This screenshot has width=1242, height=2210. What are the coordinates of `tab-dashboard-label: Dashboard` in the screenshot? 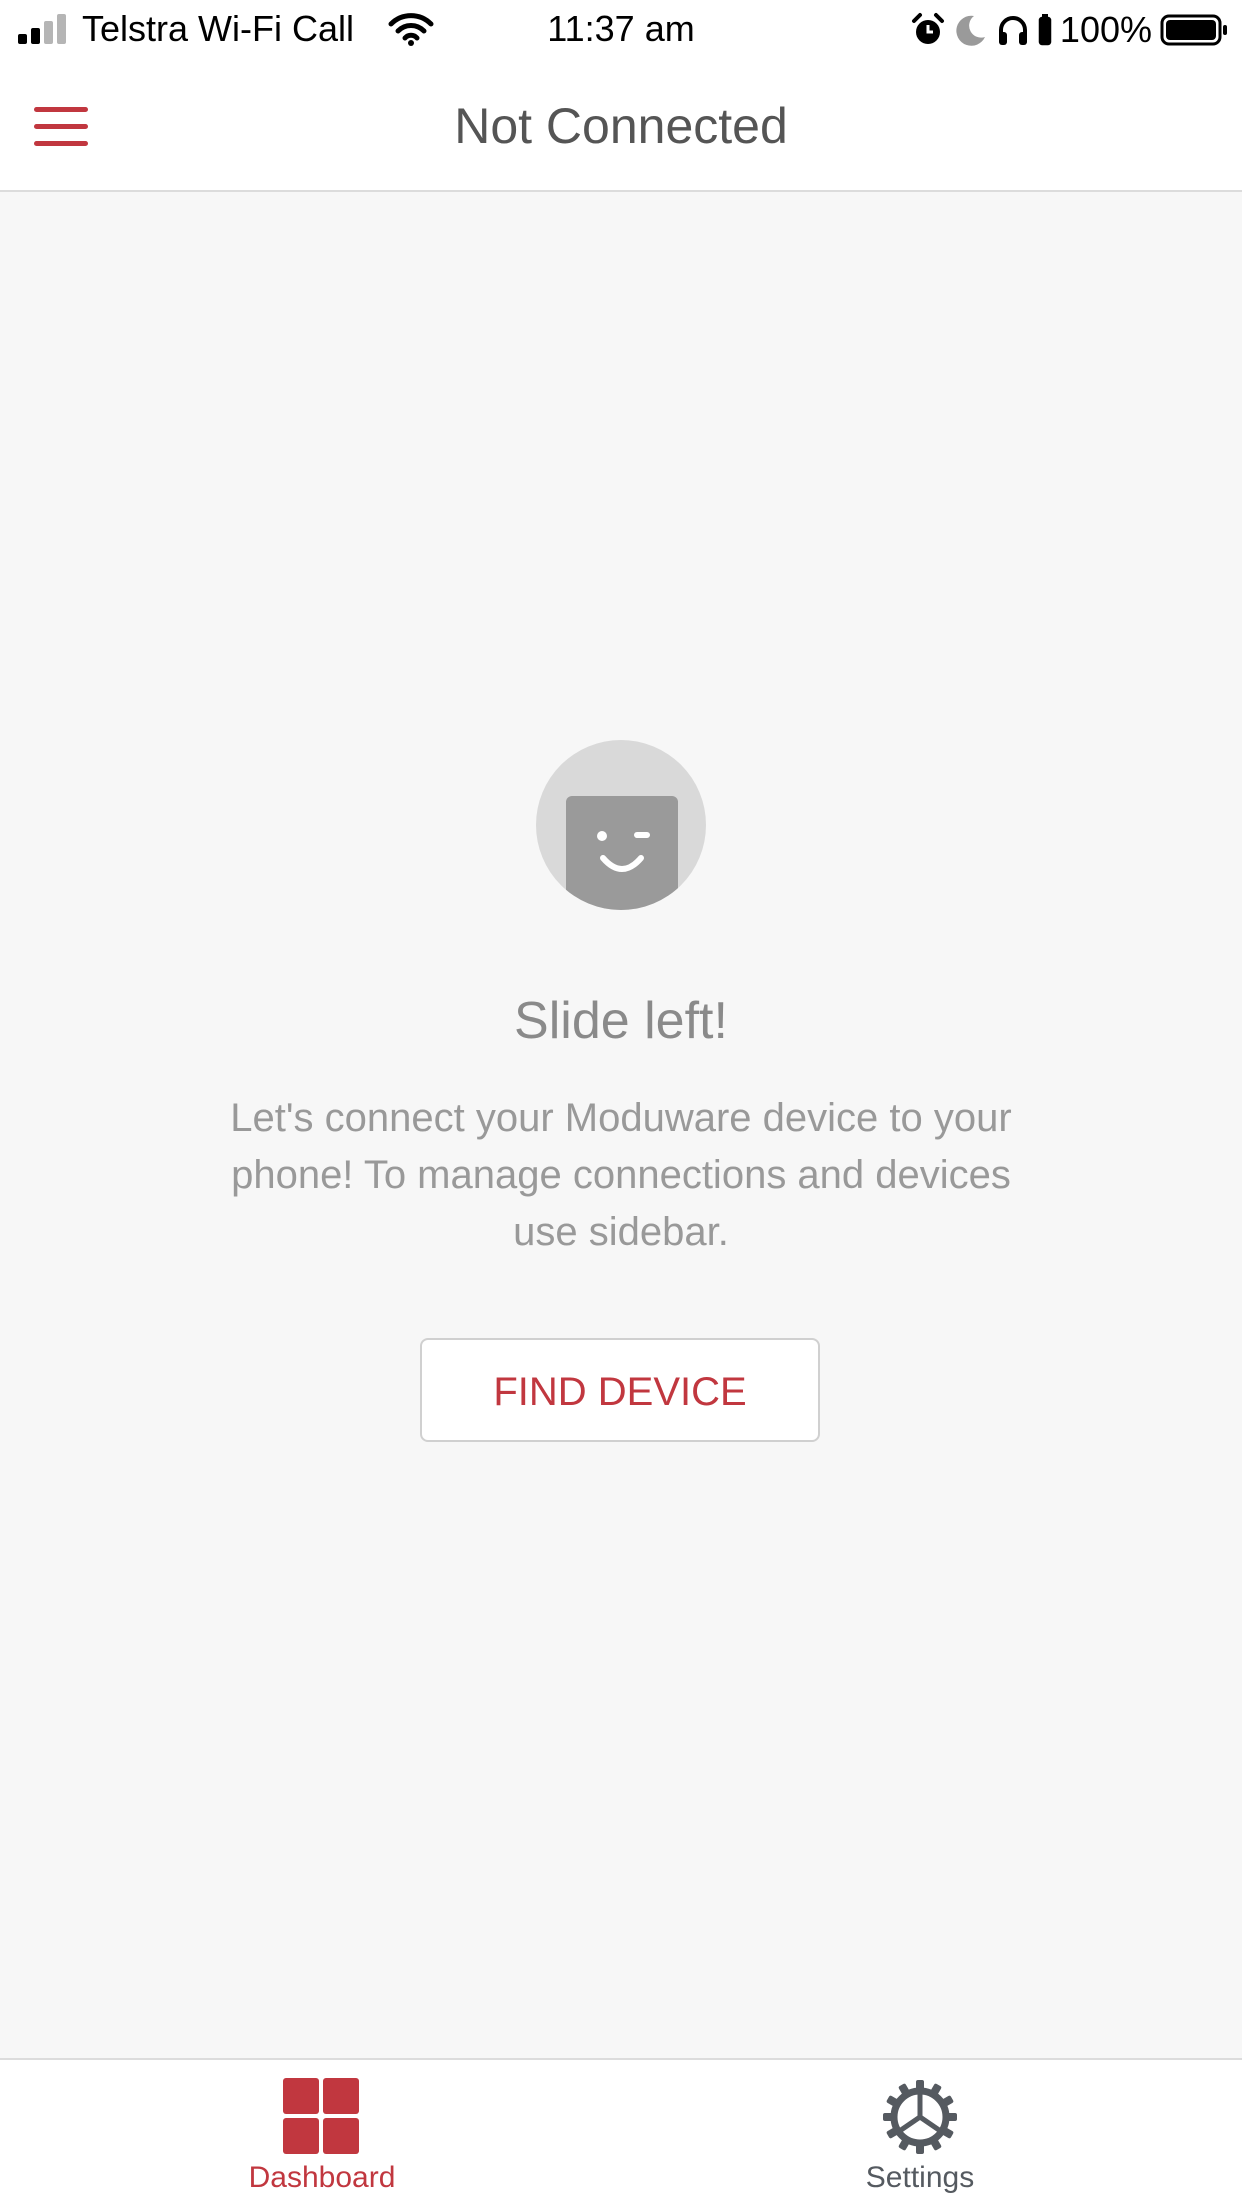 It's located at (322, 2177).